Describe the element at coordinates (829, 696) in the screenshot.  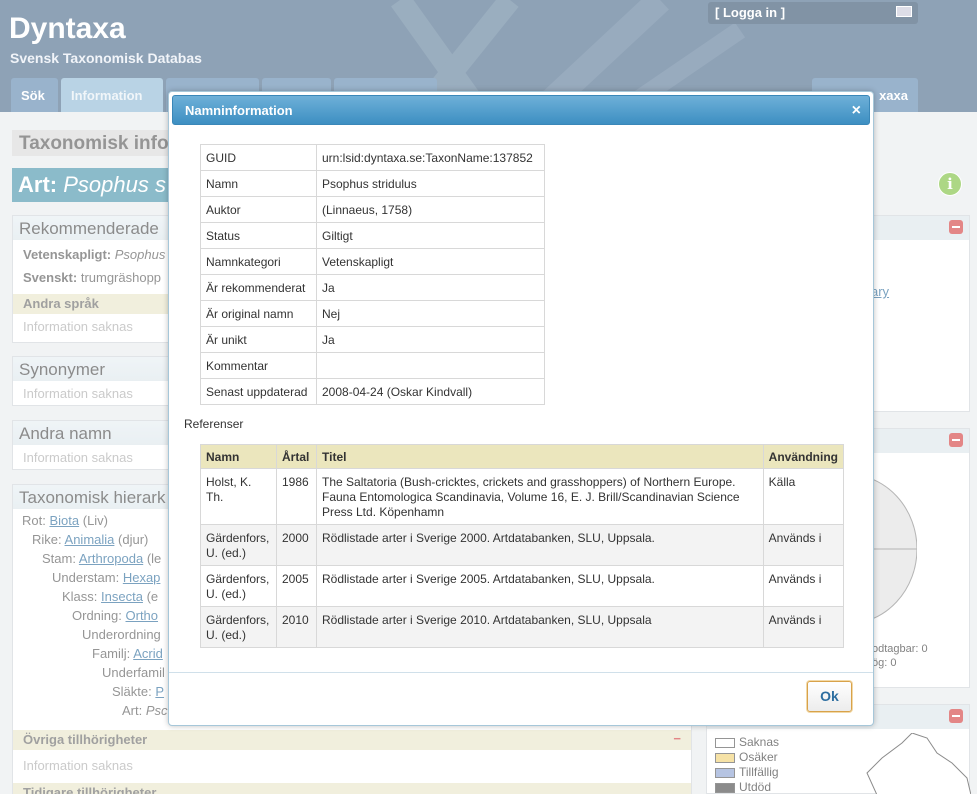
I see `ok-button: Ok` at that location.